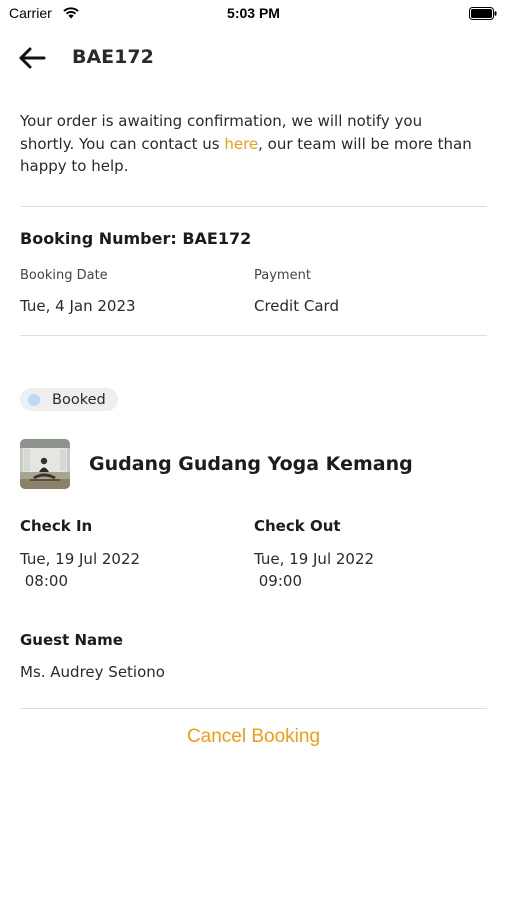 This screenshot has width=507, height=900. I want to click on page-title: BAE172, so click(113, 57).